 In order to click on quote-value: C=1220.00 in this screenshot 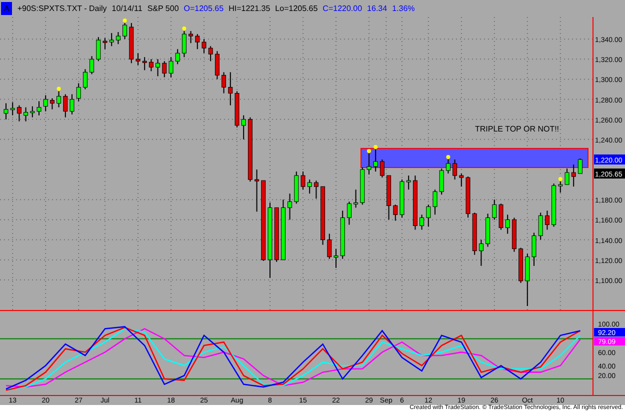, I will do `click(342, 8)`.